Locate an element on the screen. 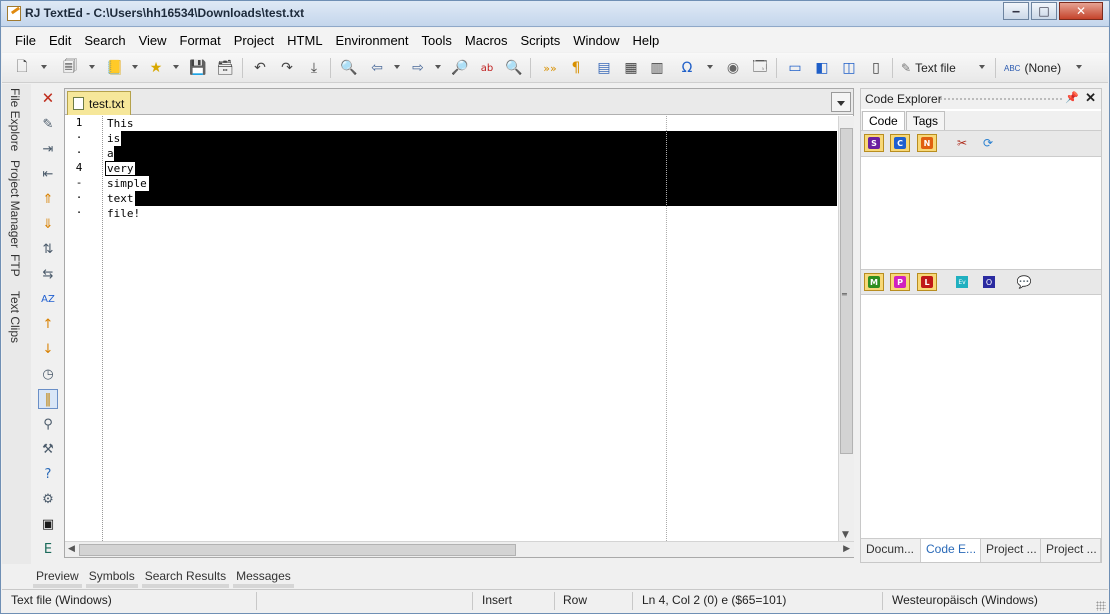 Image resolution: width=1110 pixels, height=614 pixels. menu-macros: Macros is located at coordinates (486, 40).